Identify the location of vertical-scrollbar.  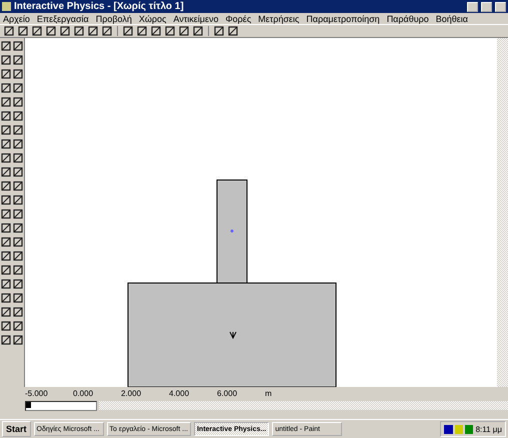
(502, 212).